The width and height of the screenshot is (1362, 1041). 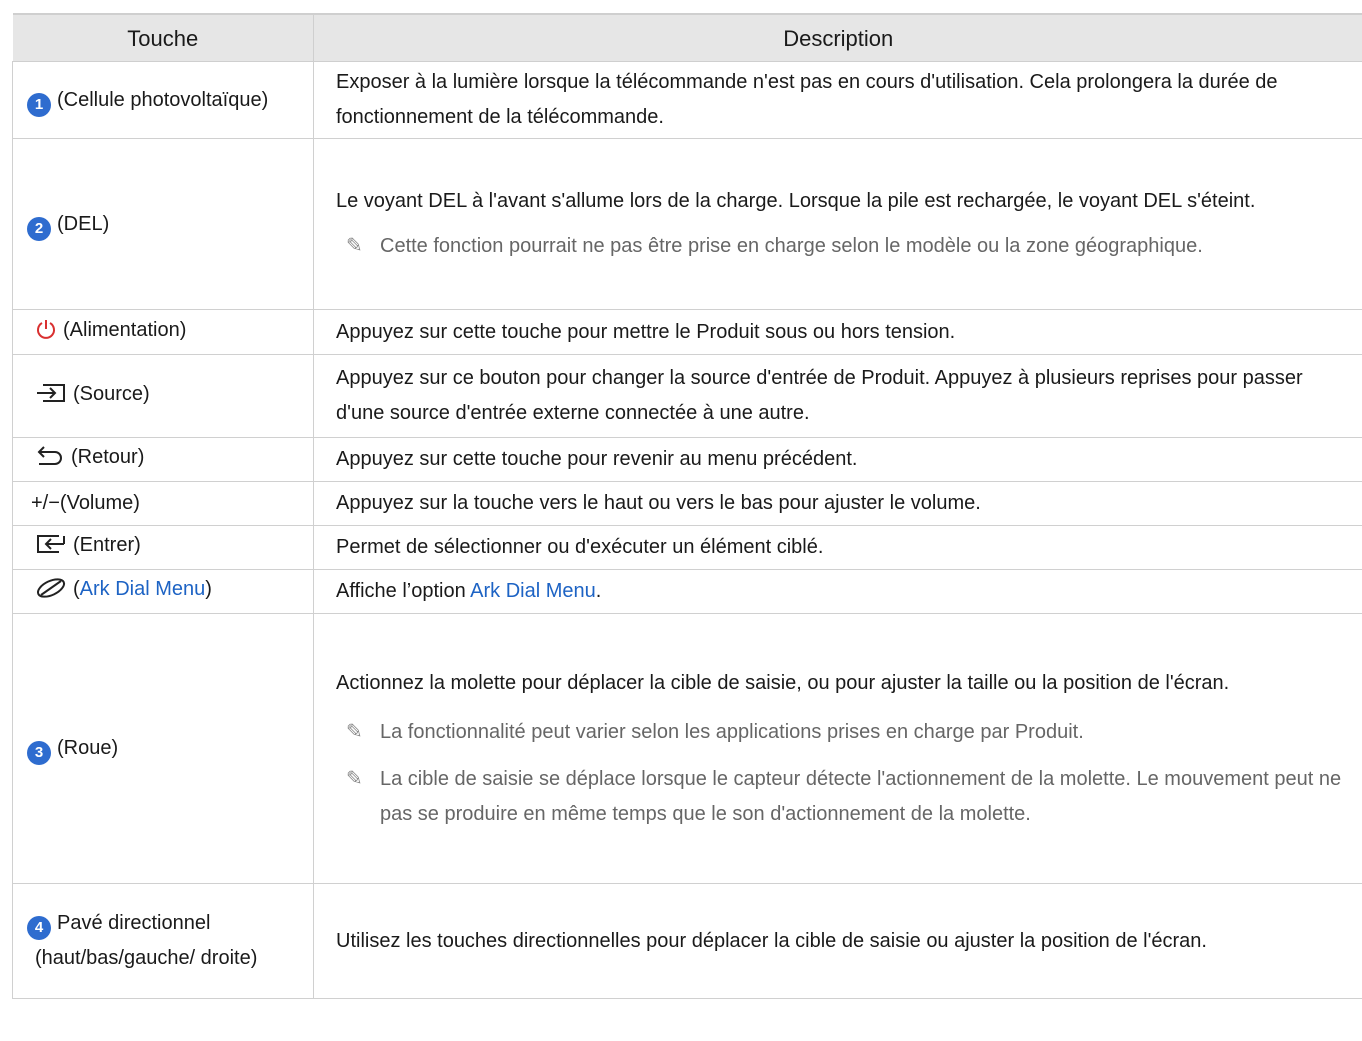 I want to click on key-cell: (Alimentation), so click(x=163, y=332).